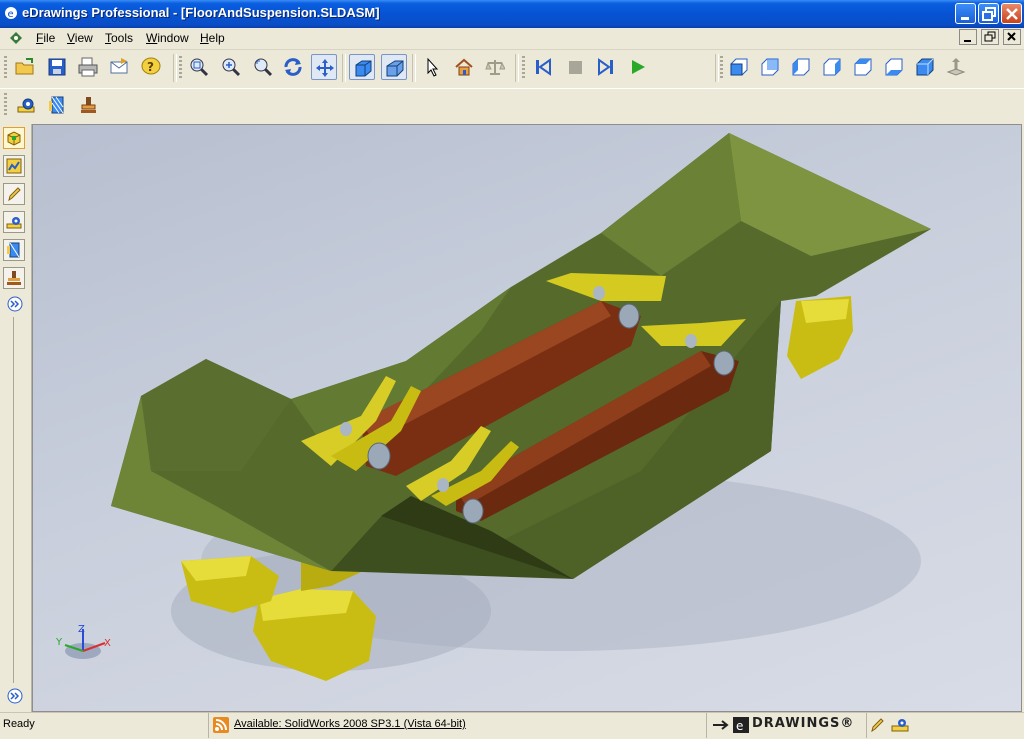  What do you see at coordinates (293, 67) in the screenshot?
I see `rotate-icon` at bounding box center [293, 67].